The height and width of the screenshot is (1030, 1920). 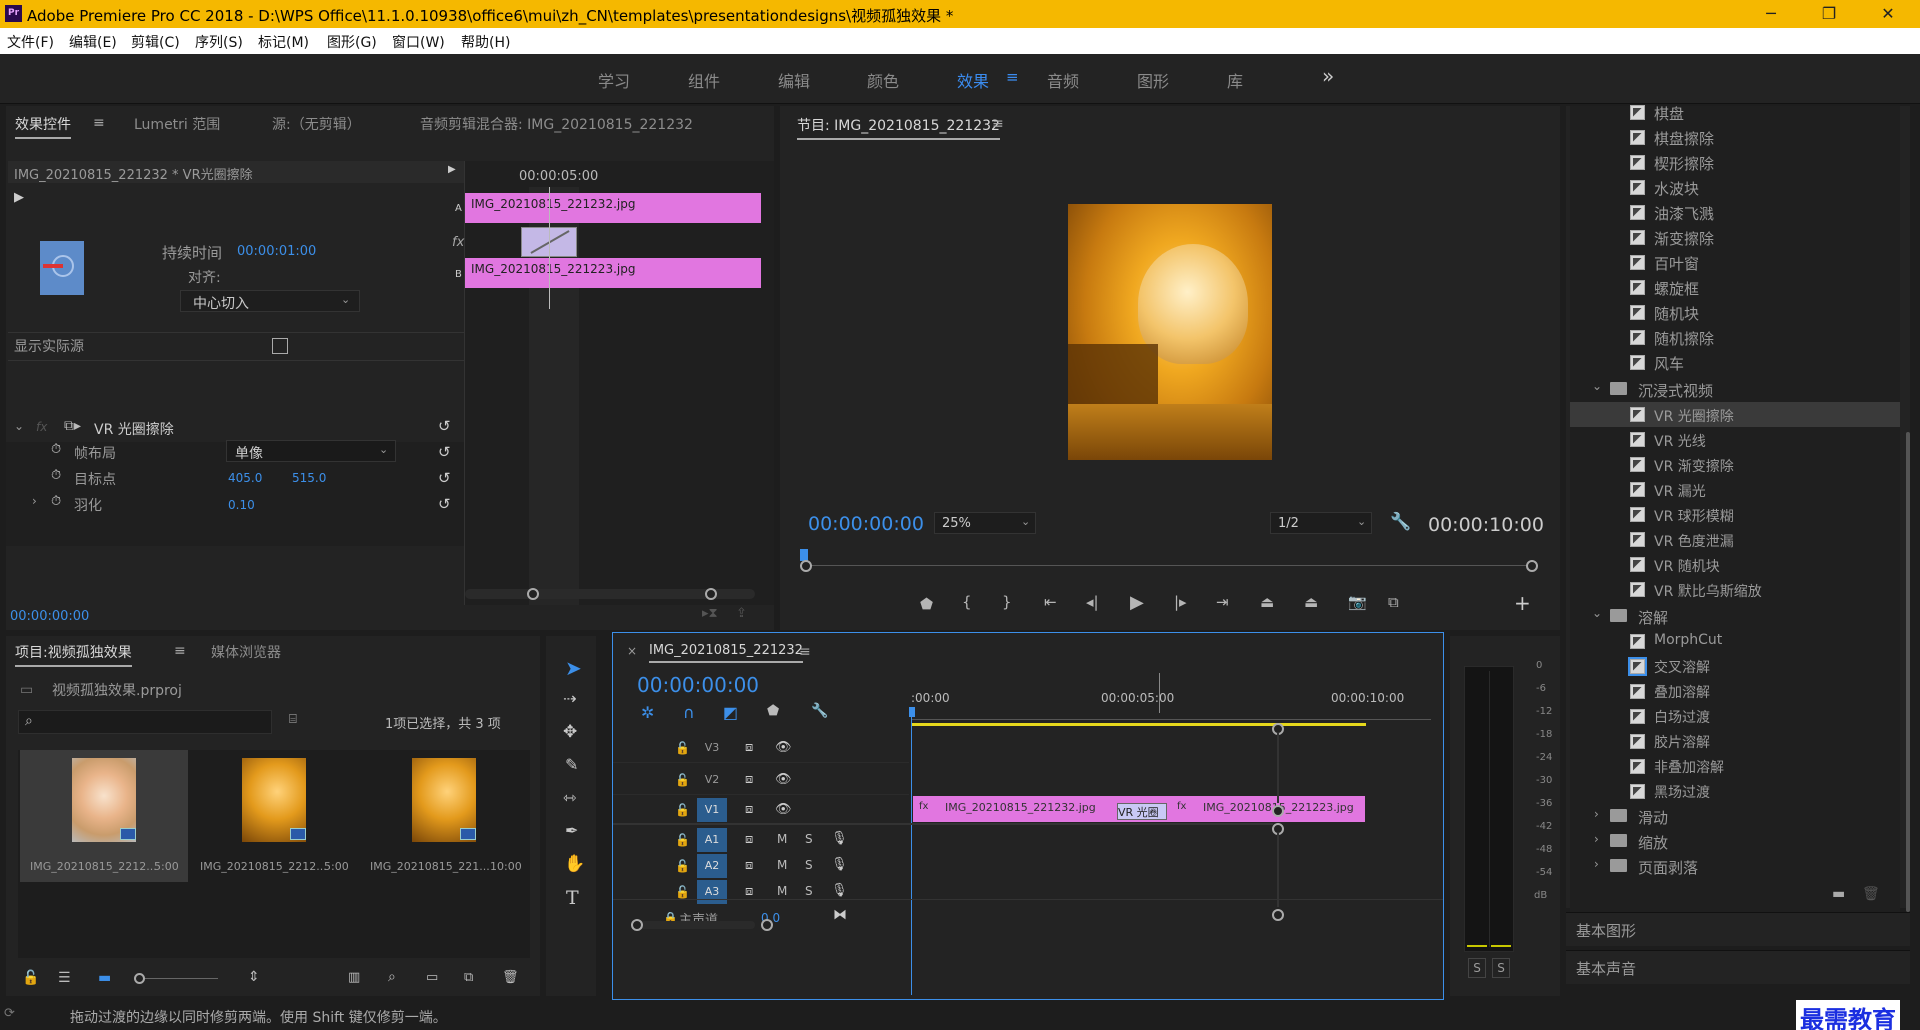 What do you see at coordinates (104, 816) in the screenshot?
I see `project-item: IMG_20210815_2212... 5:00` at bounding box center [104, 816].